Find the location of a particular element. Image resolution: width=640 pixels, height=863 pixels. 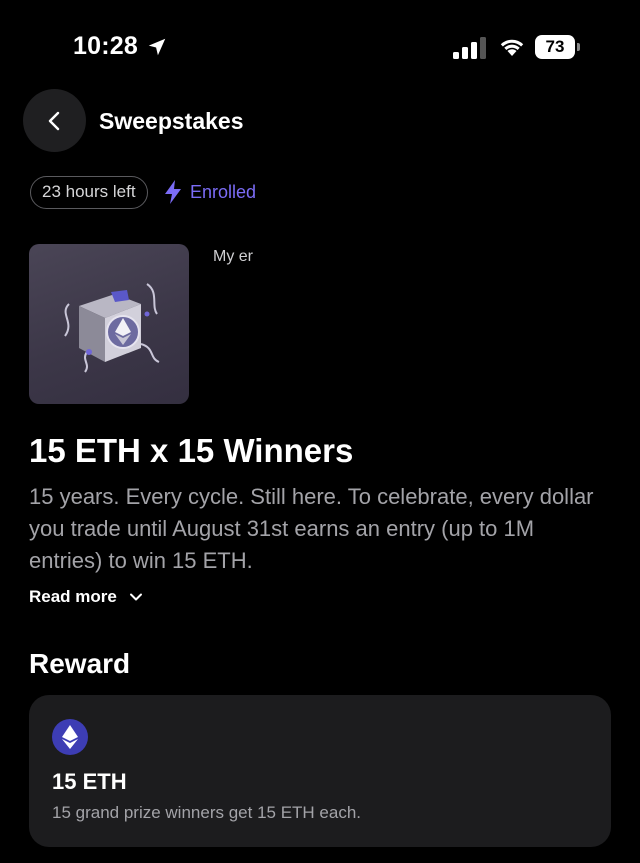

ethereum-icon is located at coordinates (70, 737).